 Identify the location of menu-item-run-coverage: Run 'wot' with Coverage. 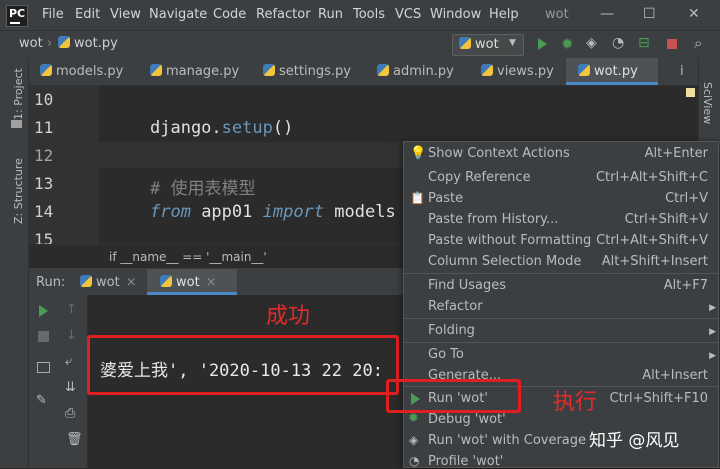
(507, 440).